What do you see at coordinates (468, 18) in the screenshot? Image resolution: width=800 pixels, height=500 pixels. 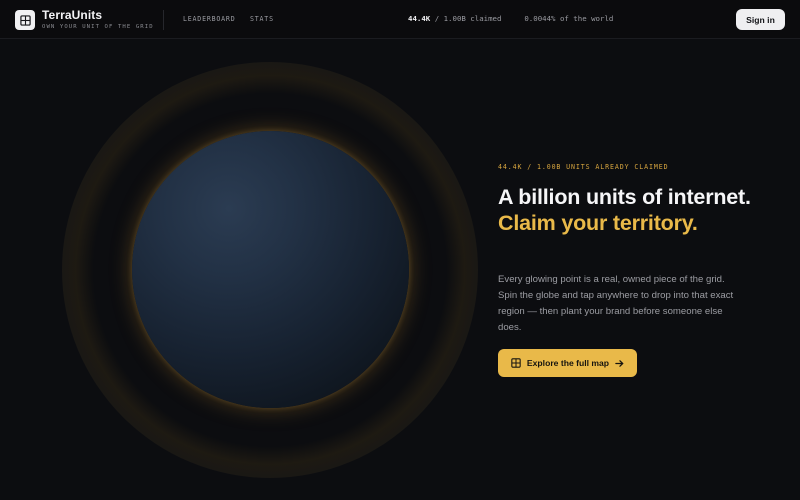 I see `claimed-total: / 1.00B claimed` at bounding box center [468, 18].